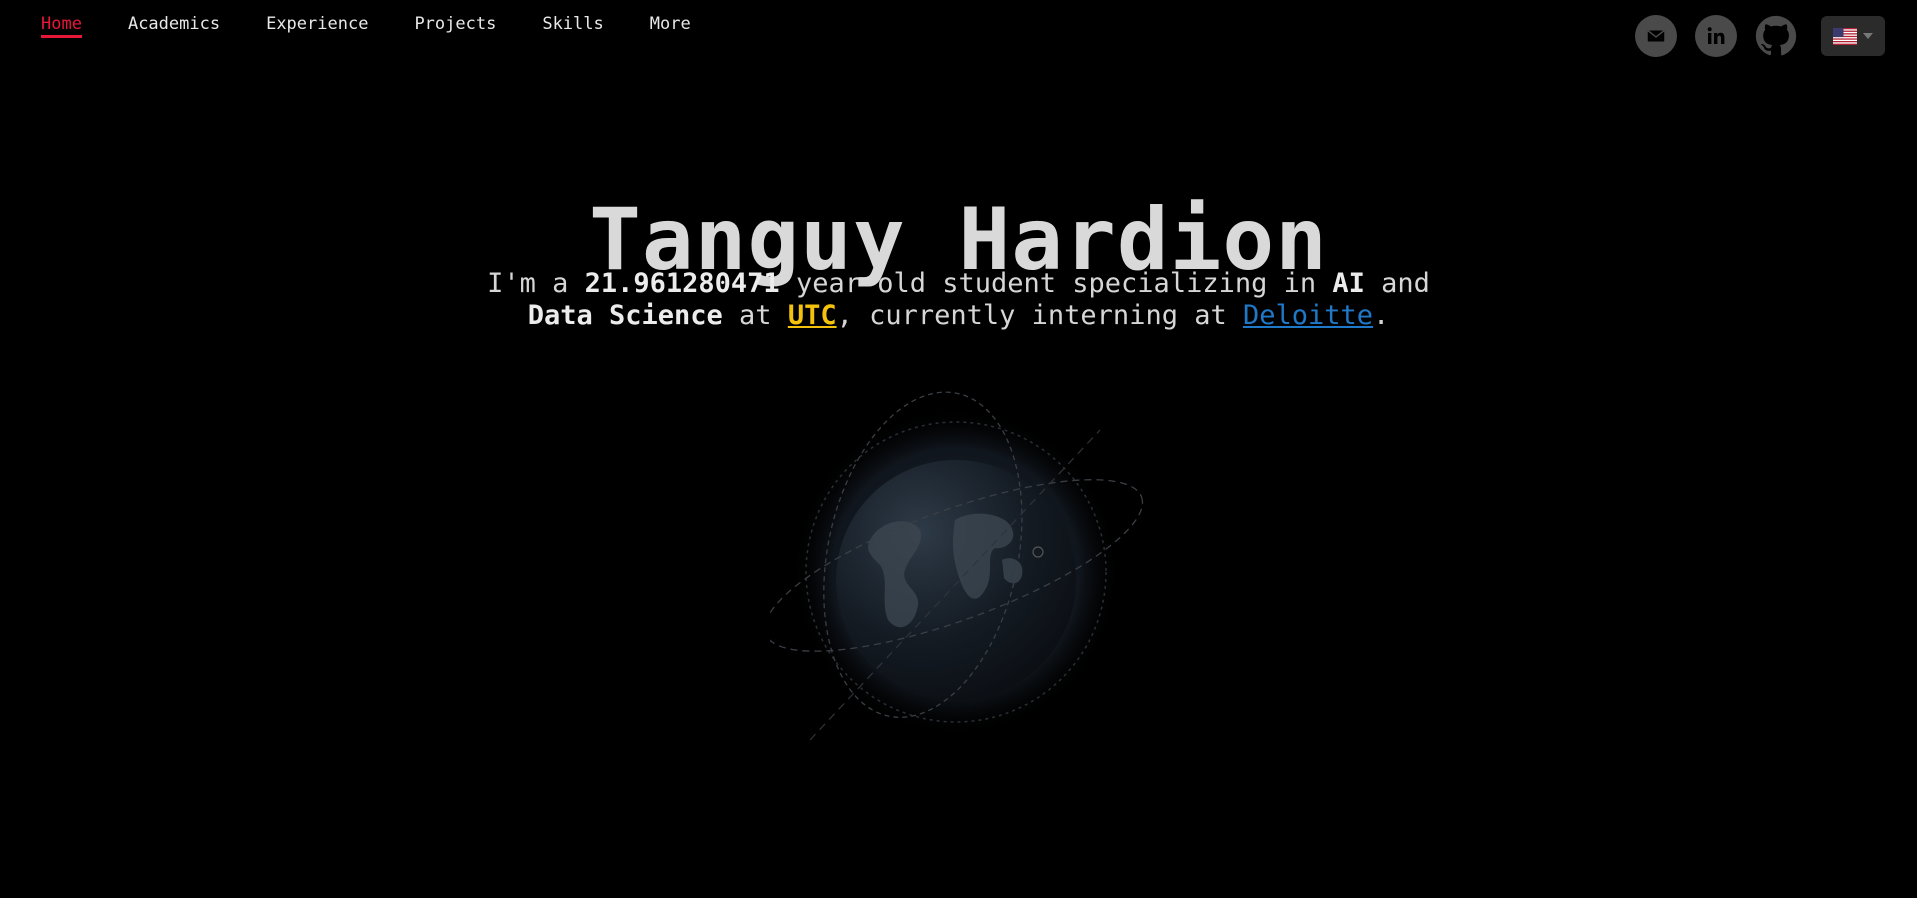 This screenshot has width=1917, height=898. I want to click on linkedin-icon, so click(1716, 35).